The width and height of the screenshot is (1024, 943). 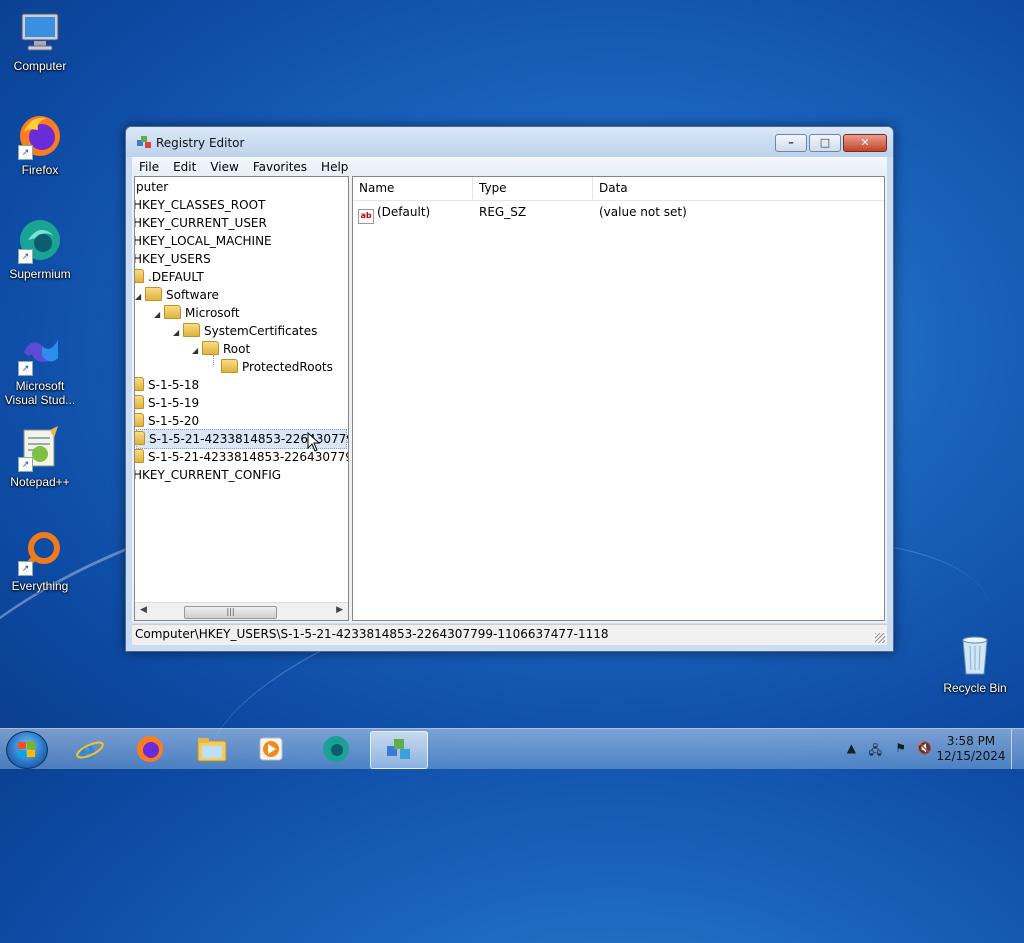 I want to click on taskbar-registry-editor, so click(x=399, y=750).